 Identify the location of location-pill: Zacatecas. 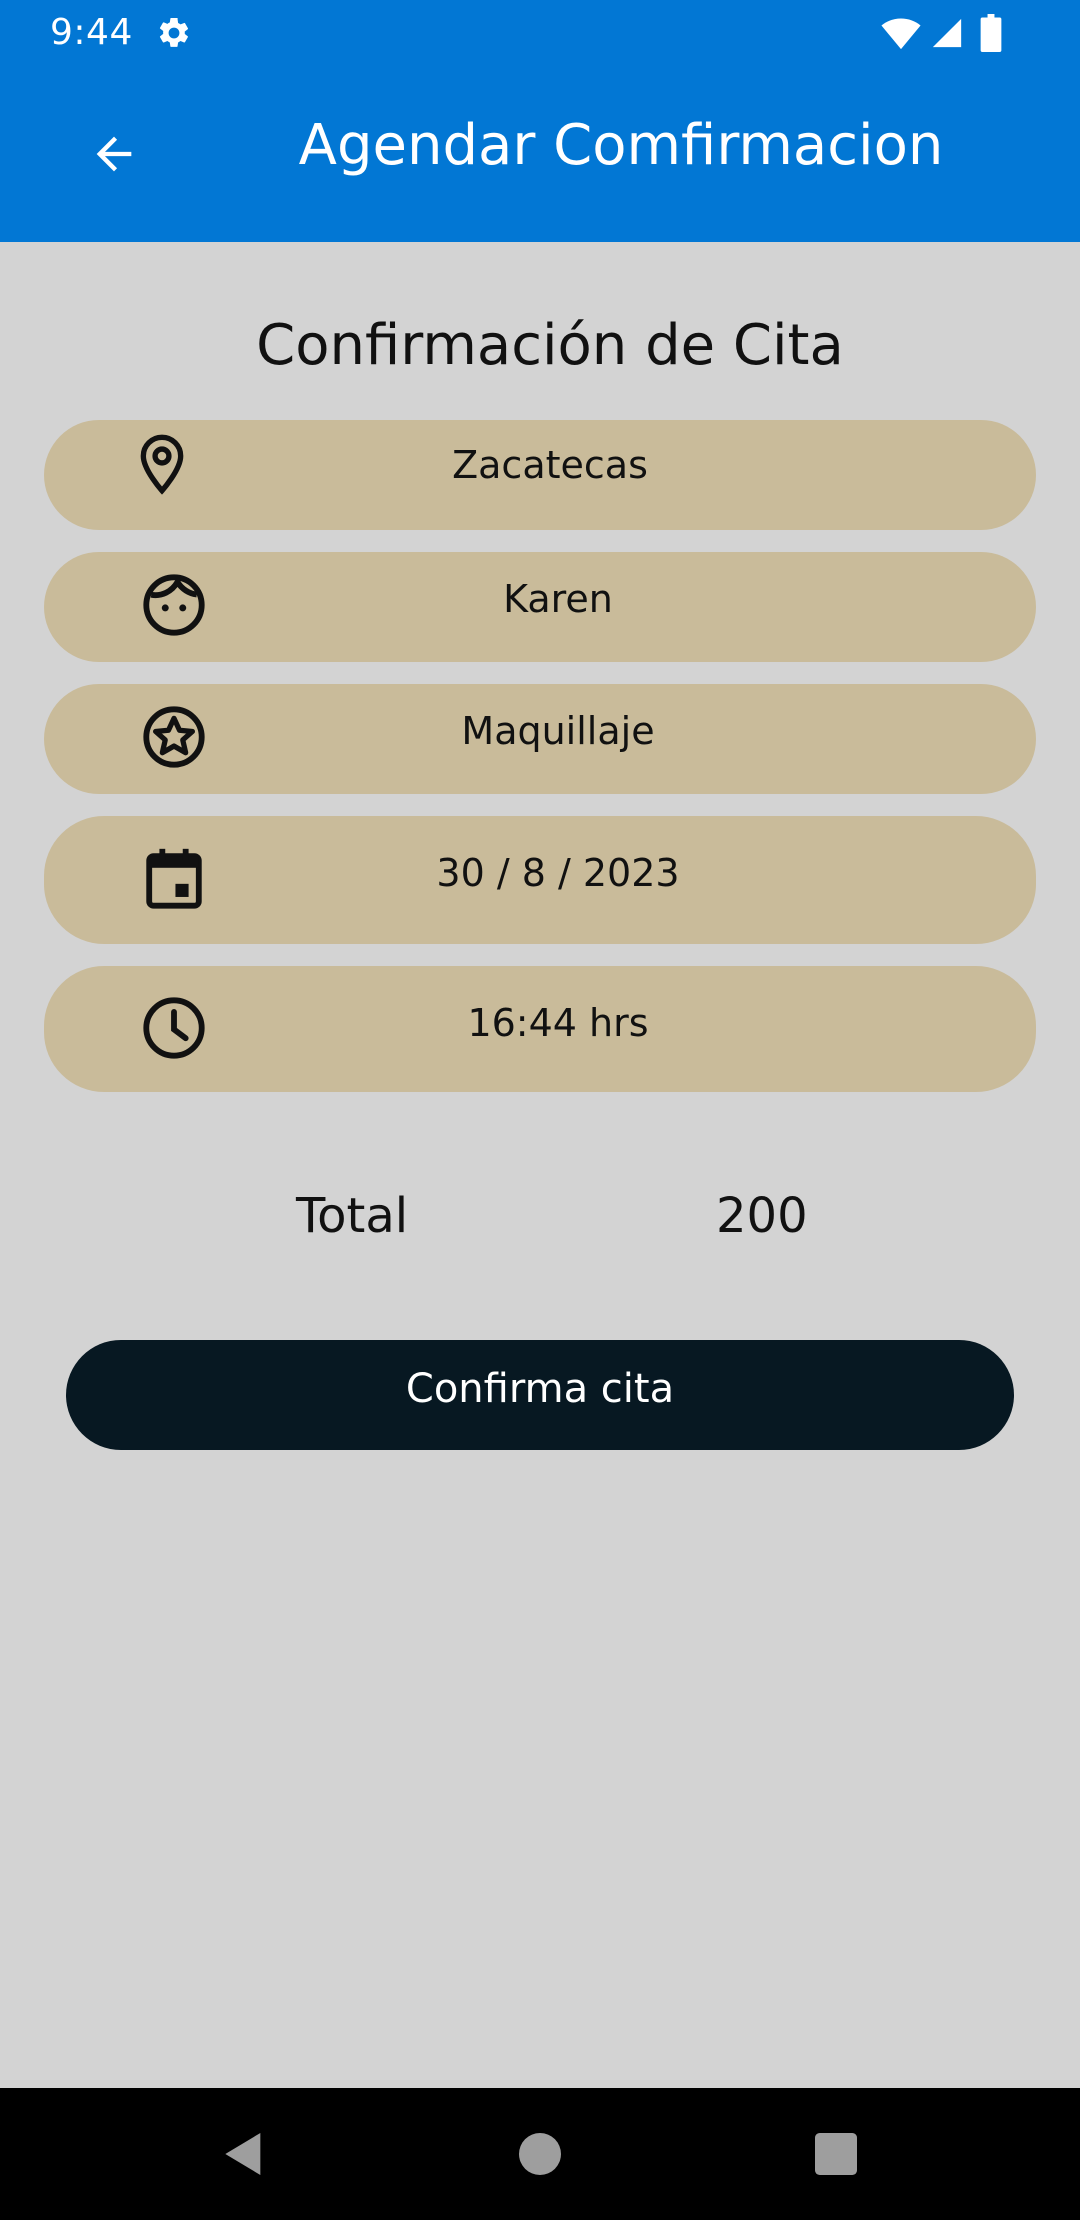
(540, 475).